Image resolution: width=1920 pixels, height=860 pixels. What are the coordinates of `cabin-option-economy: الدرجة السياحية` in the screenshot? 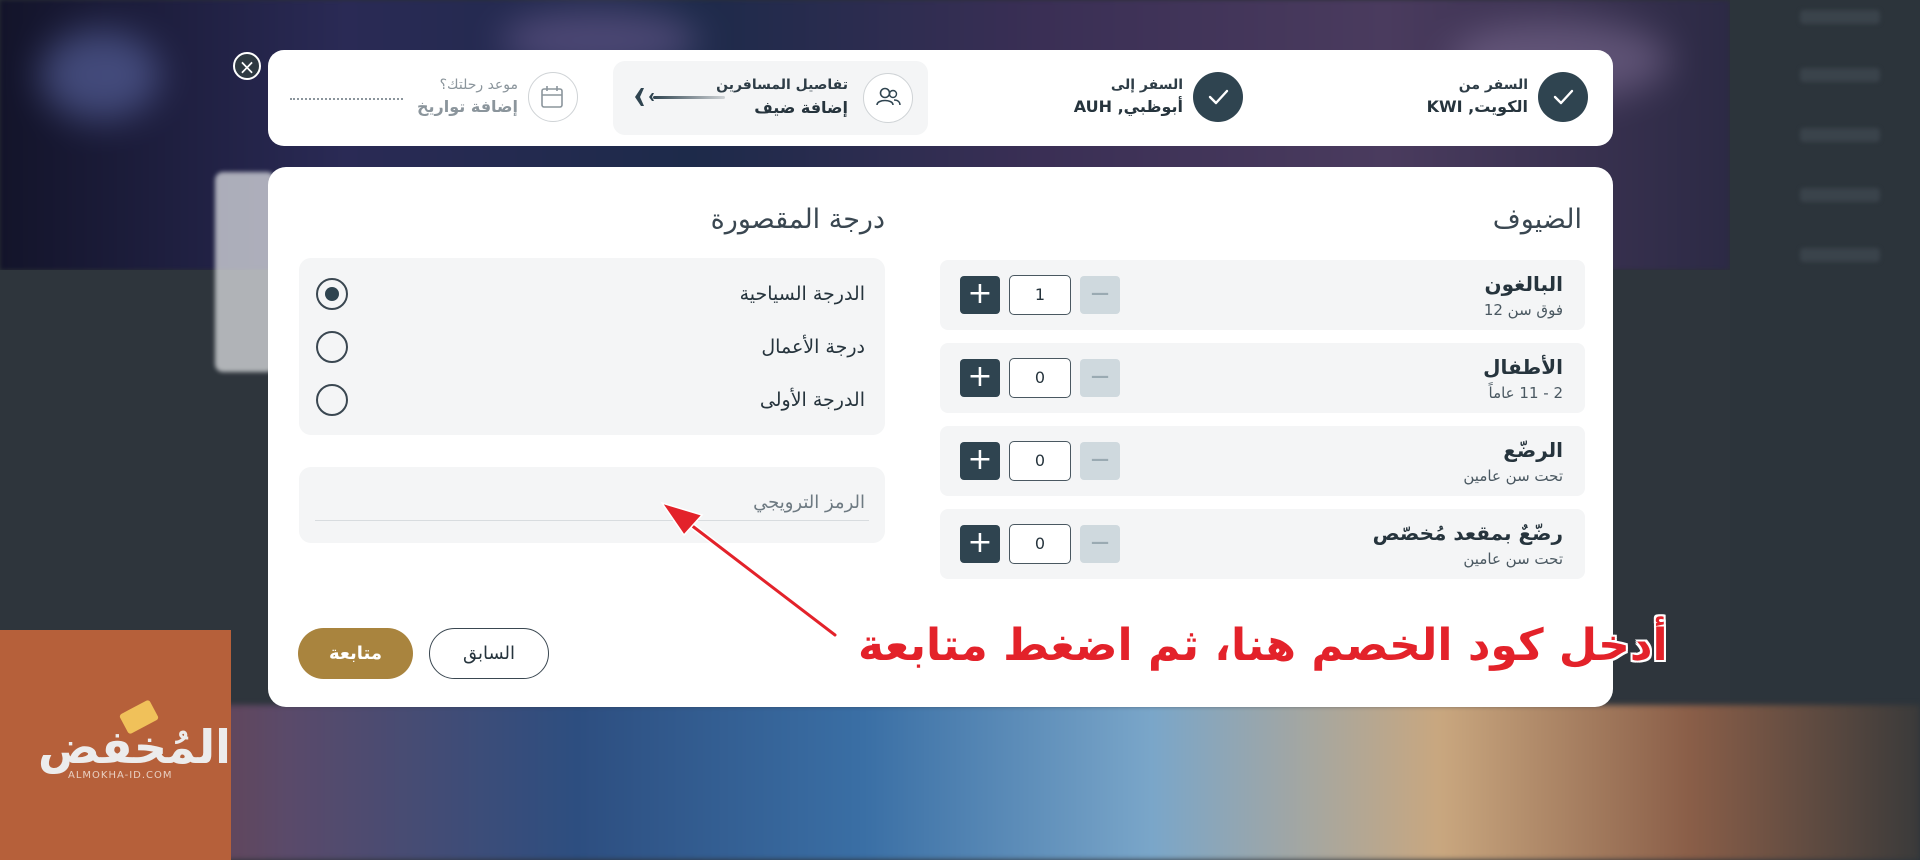 It's located at (592, 296).